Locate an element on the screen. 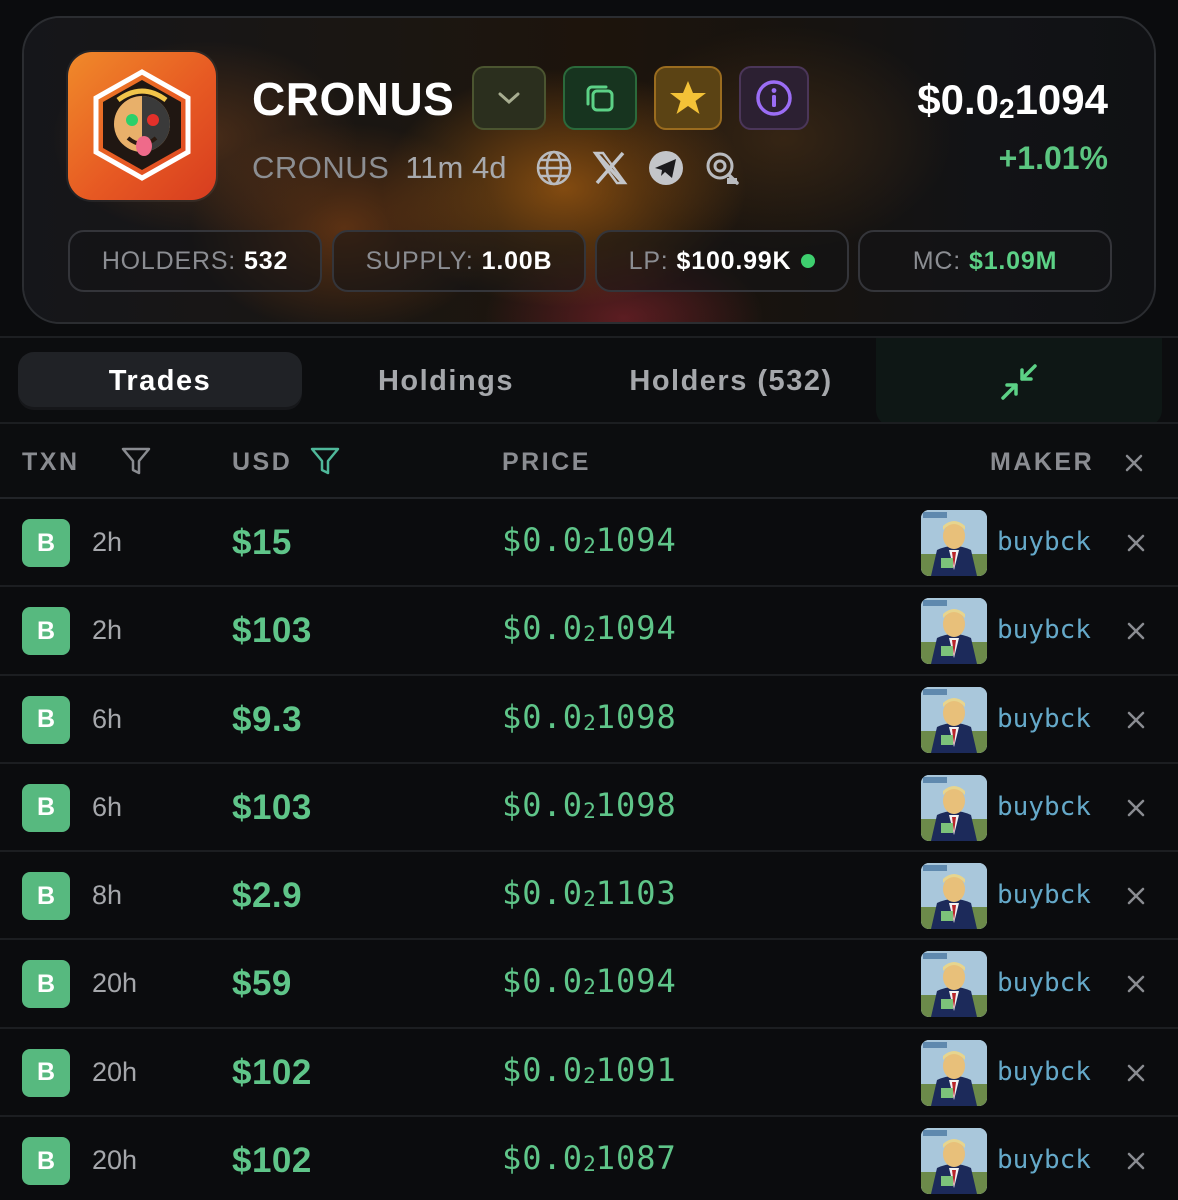  usd-filter-button is located at coordinates (325, 464).